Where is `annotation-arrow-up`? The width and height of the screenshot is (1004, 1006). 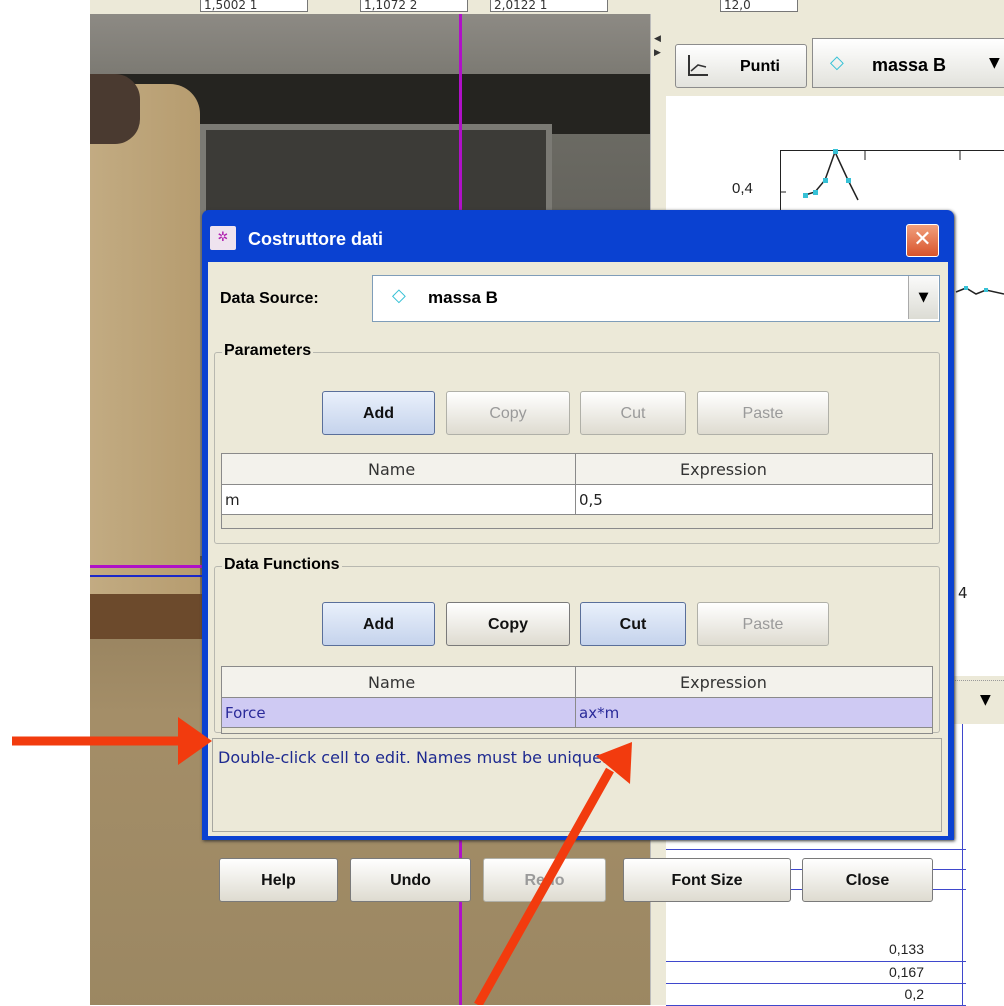 annotation-arrow-up is located at coordinates (553, 873).